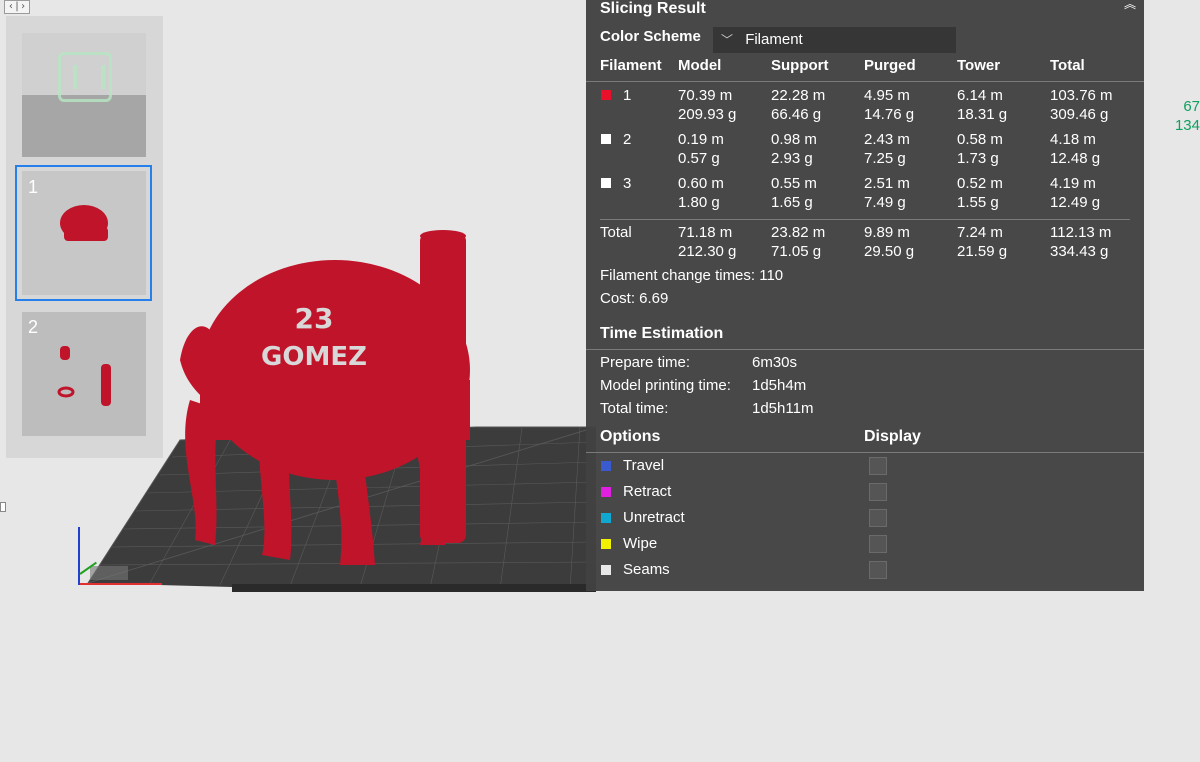 The image size is (1200, 762). Describe the element at coordinates (727, 40) in the screenshot. I see `chevron-down-icon: ﹀` at that location.